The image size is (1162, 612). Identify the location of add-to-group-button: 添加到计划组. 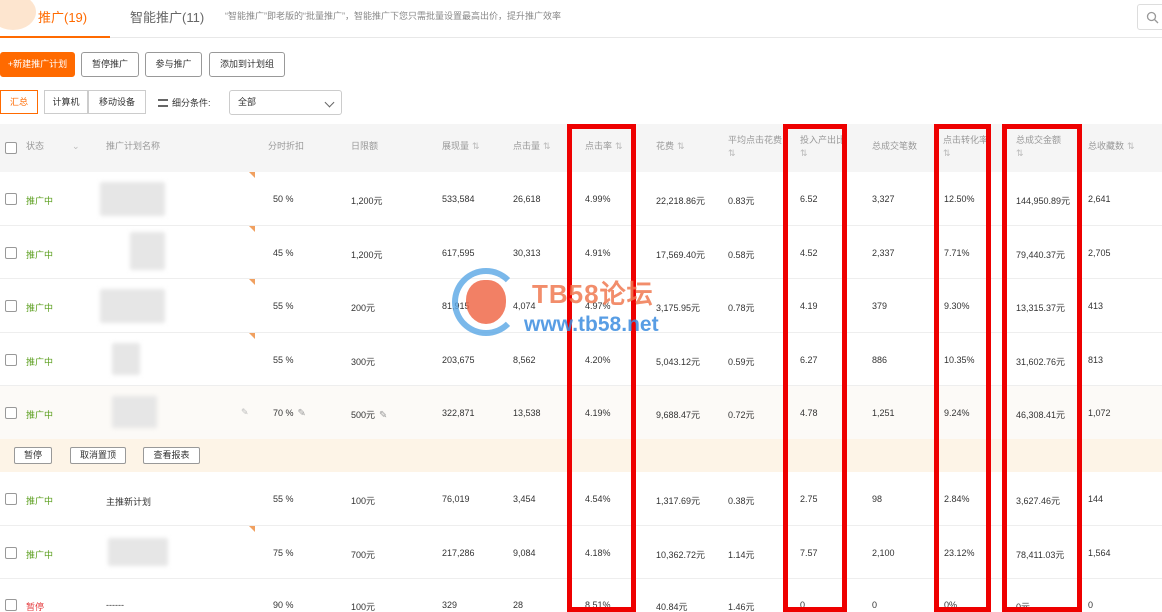
(247, 64).